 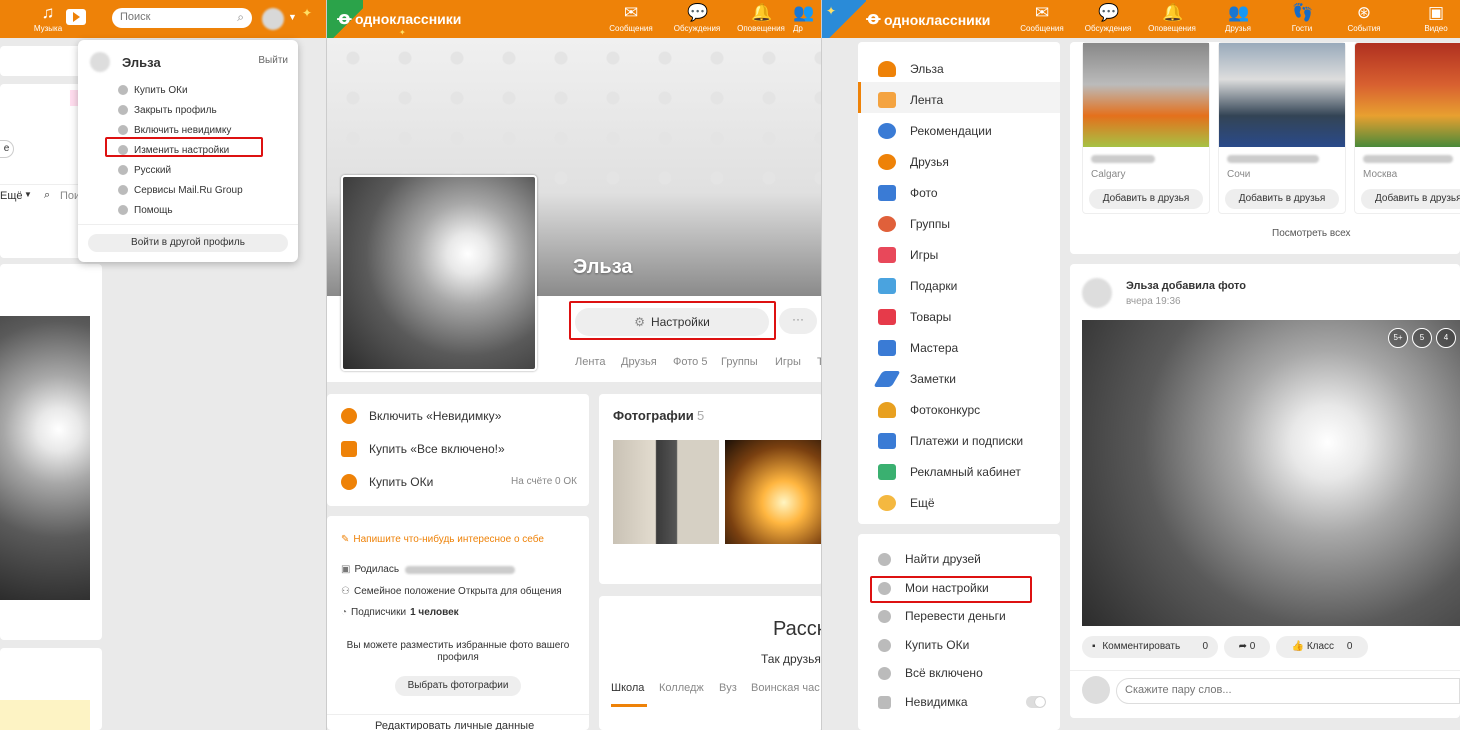 What do you see at coordinates (653, 415) in the screenshot?
I see `photos-title: Фотографии` at bounding box center [653, 415].